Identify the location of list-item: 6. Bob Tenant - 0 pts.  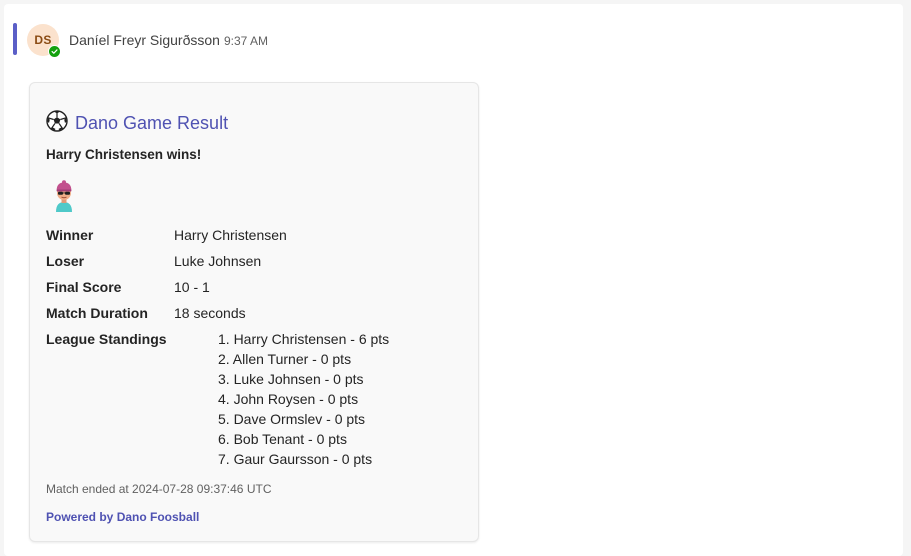
(282, 439).